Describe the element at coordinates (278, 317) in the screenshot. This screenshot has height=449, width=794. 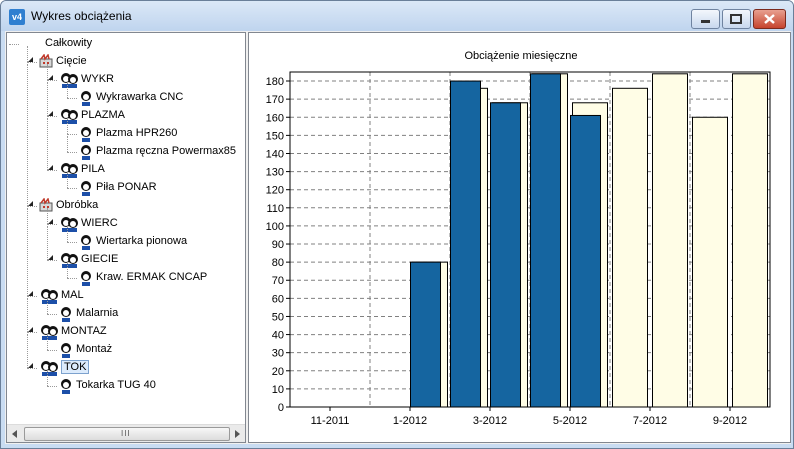
I see `y-tick-label: 50` at that location.